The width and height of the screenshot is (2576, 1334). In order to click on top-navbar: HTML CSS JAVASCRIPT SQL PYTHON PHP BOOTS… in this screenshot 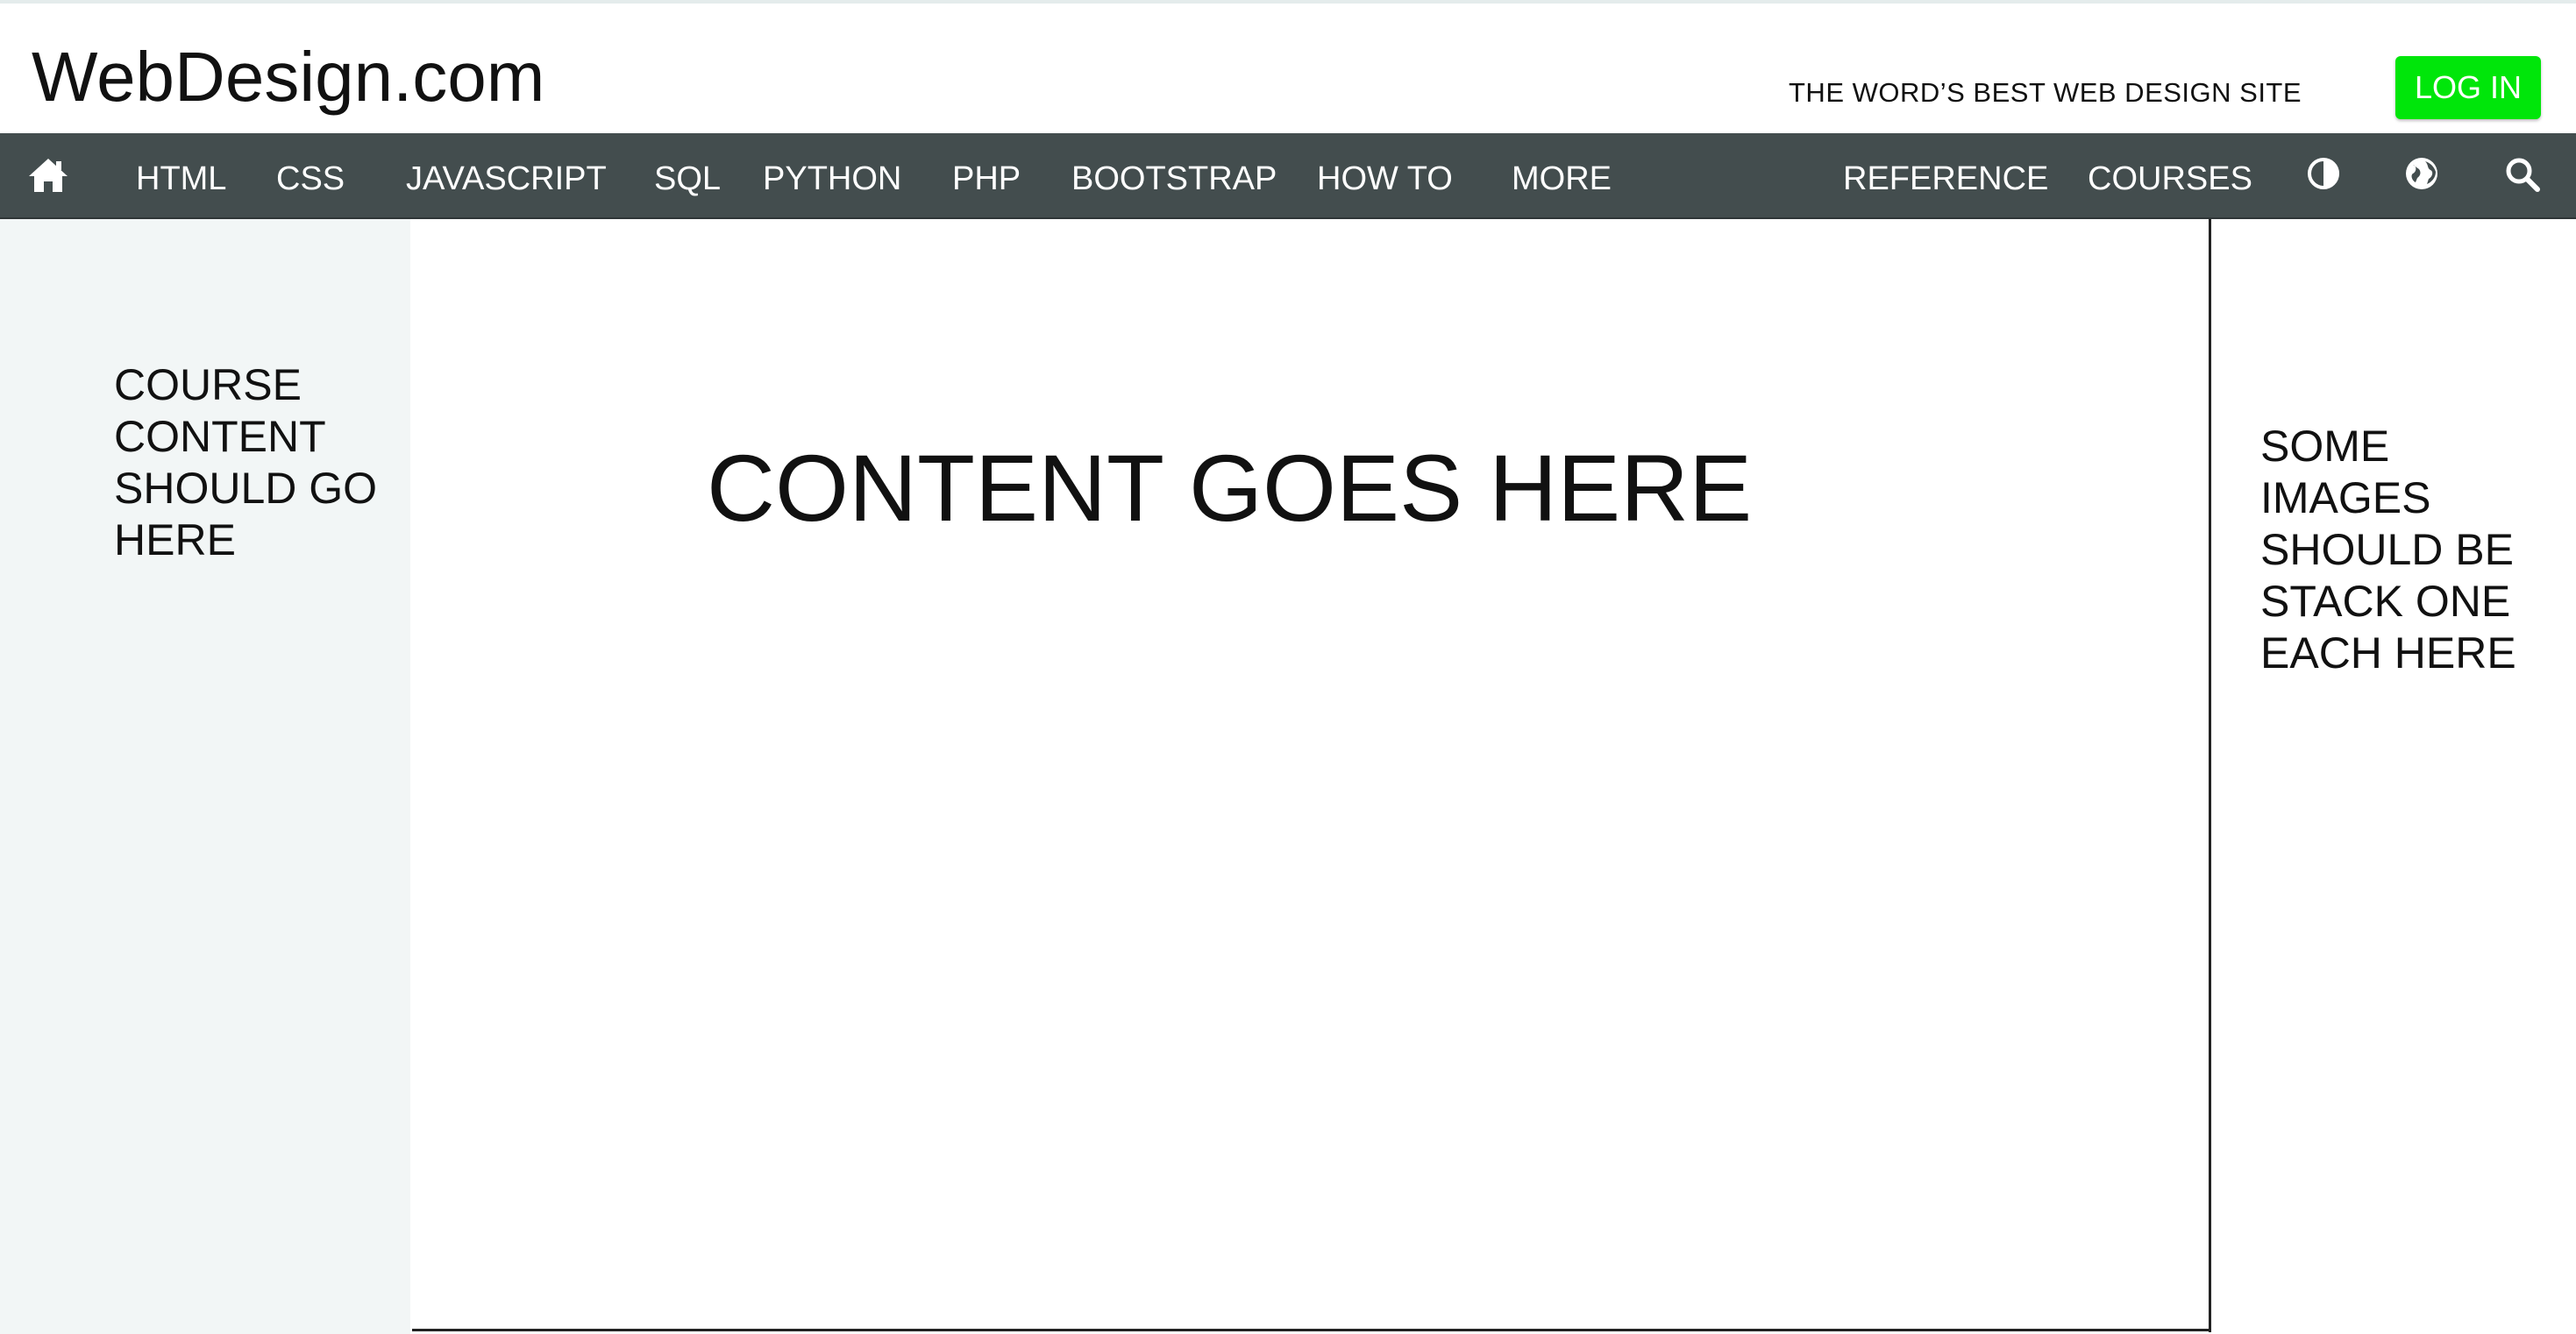, I will do `click(1288, 176)`.